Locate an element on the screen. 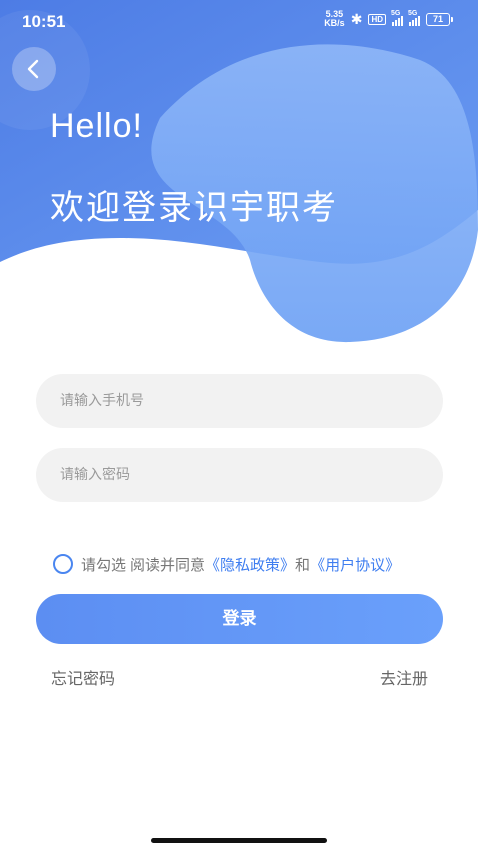 This screenshot has width=478, height=850. login-button: 登录 is located at coordinates (239, 619).